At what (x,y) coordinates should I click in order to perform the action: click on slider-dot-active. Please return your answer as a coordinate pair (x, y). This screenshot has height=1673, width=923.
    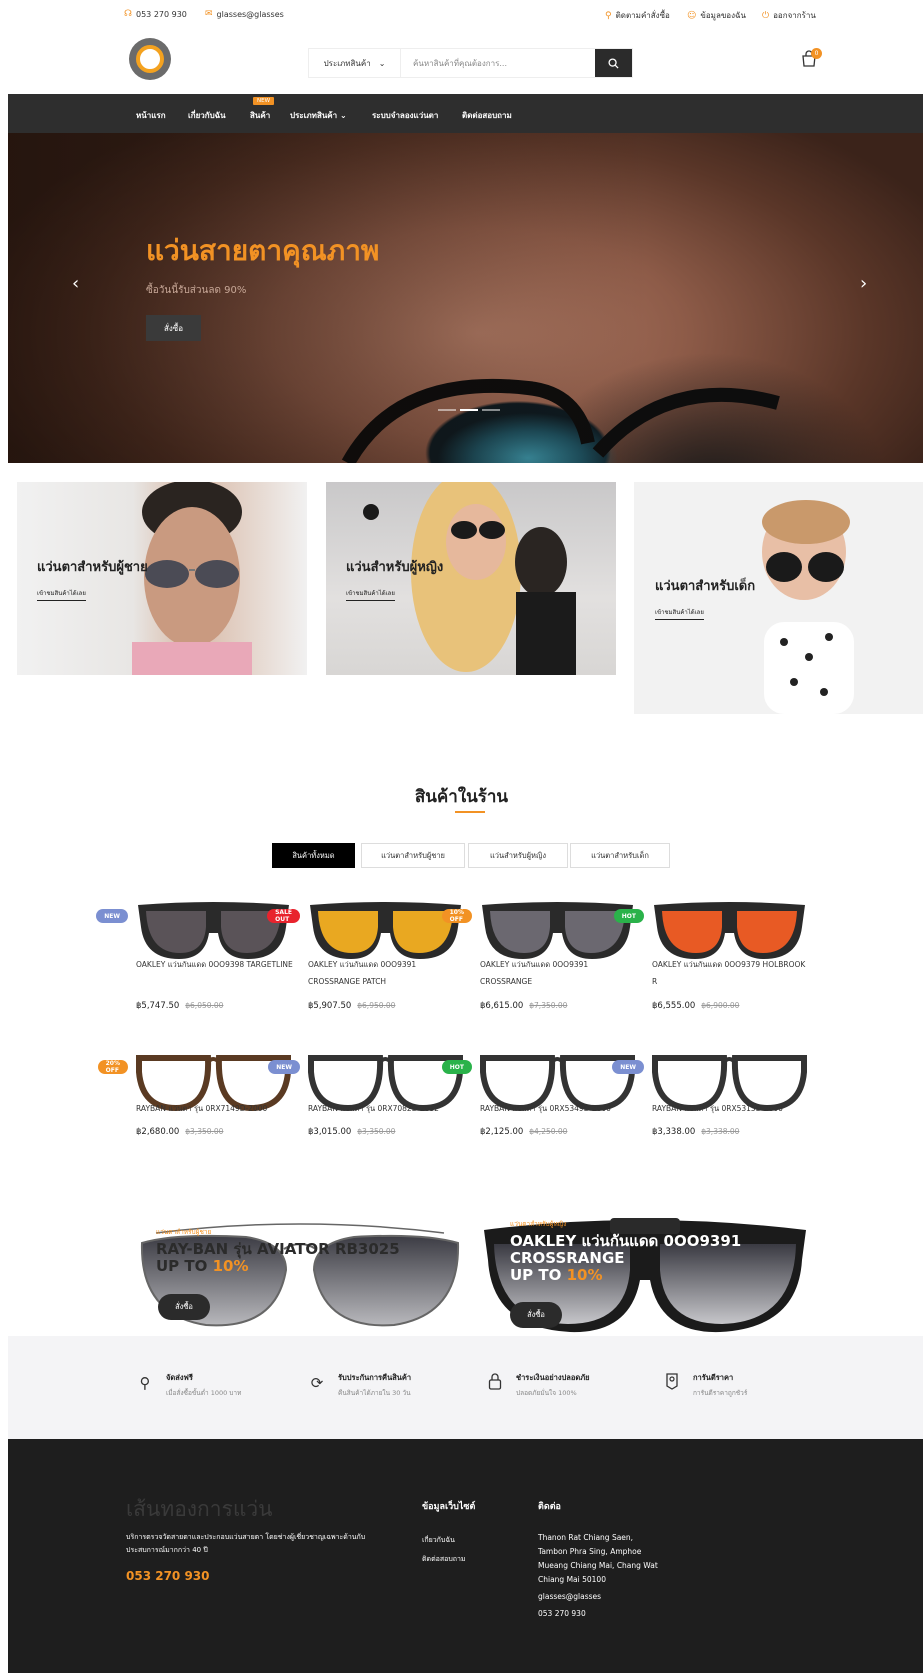
    Looking at the image, I should click on (469, 410).